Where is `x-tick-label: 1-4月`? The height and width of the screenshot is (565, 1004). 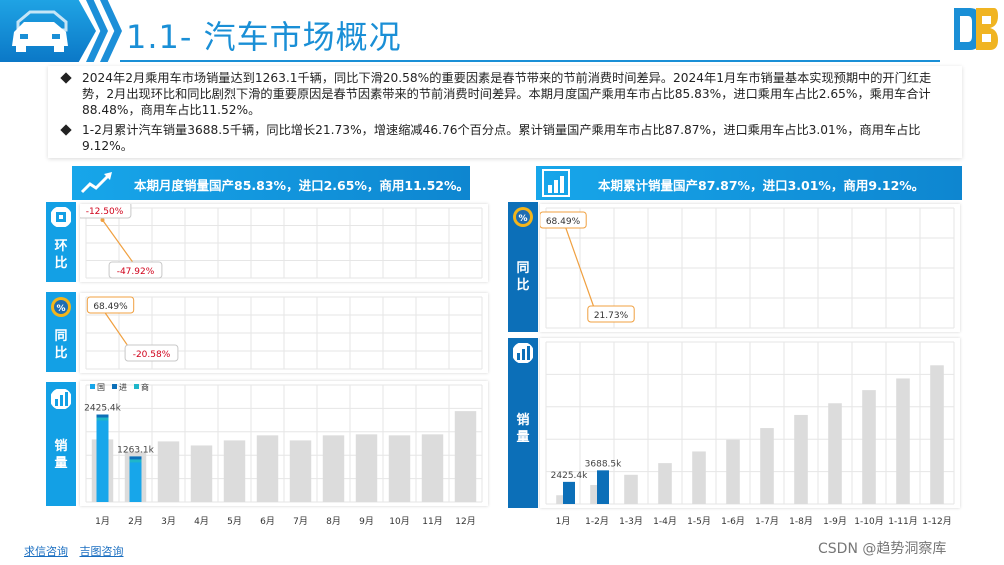
x-tick-label: 1-4月 is located at coordinates (665, 521).